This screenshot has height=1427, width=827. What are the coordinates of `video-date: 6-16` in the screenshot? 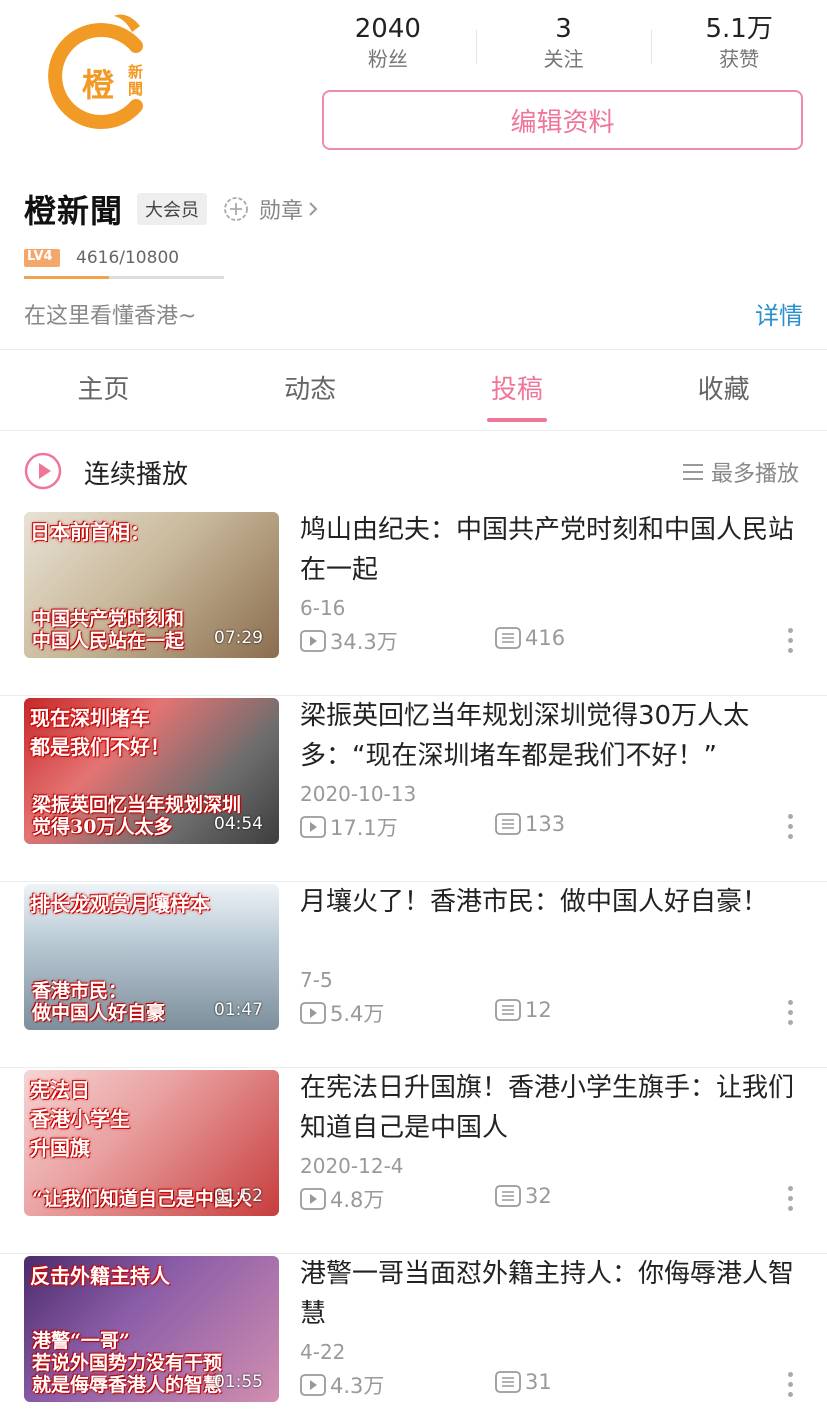 It's located at (323, 608).